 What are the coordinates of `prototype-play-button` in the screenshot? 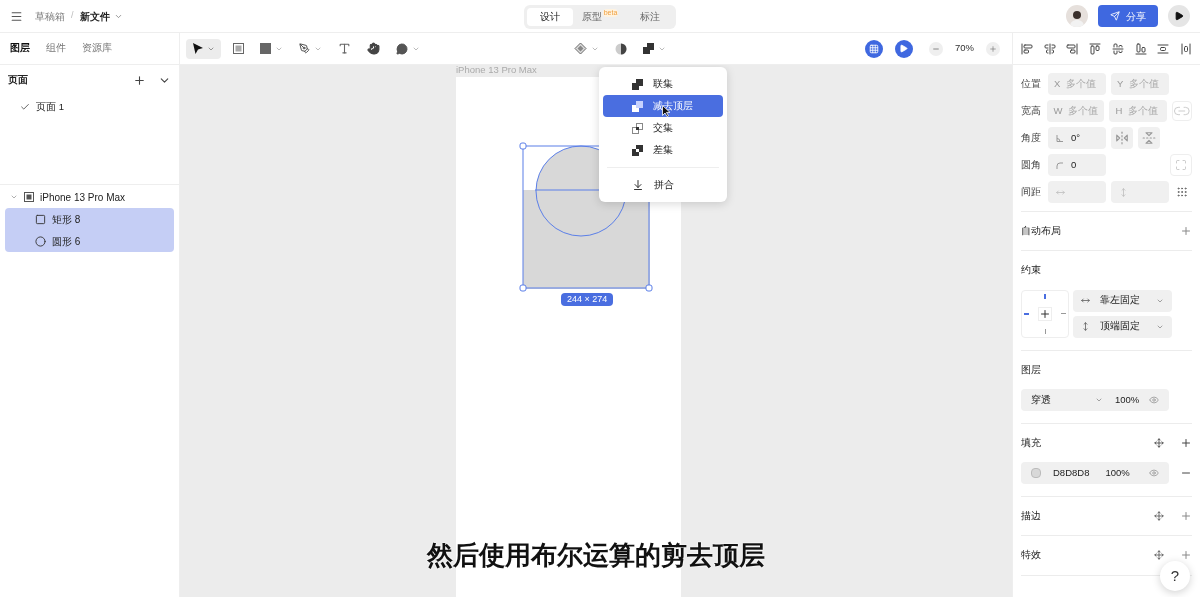 It's located at (904, 48).